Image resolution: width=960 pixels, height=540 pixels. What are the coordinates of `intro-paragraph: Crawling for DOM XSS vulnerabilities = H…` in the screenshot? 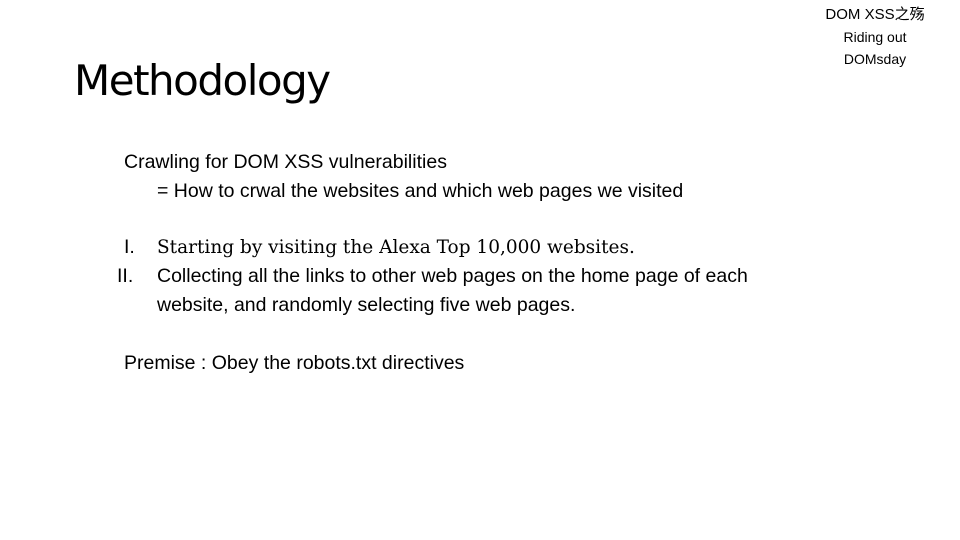 It's located at (403, 177).